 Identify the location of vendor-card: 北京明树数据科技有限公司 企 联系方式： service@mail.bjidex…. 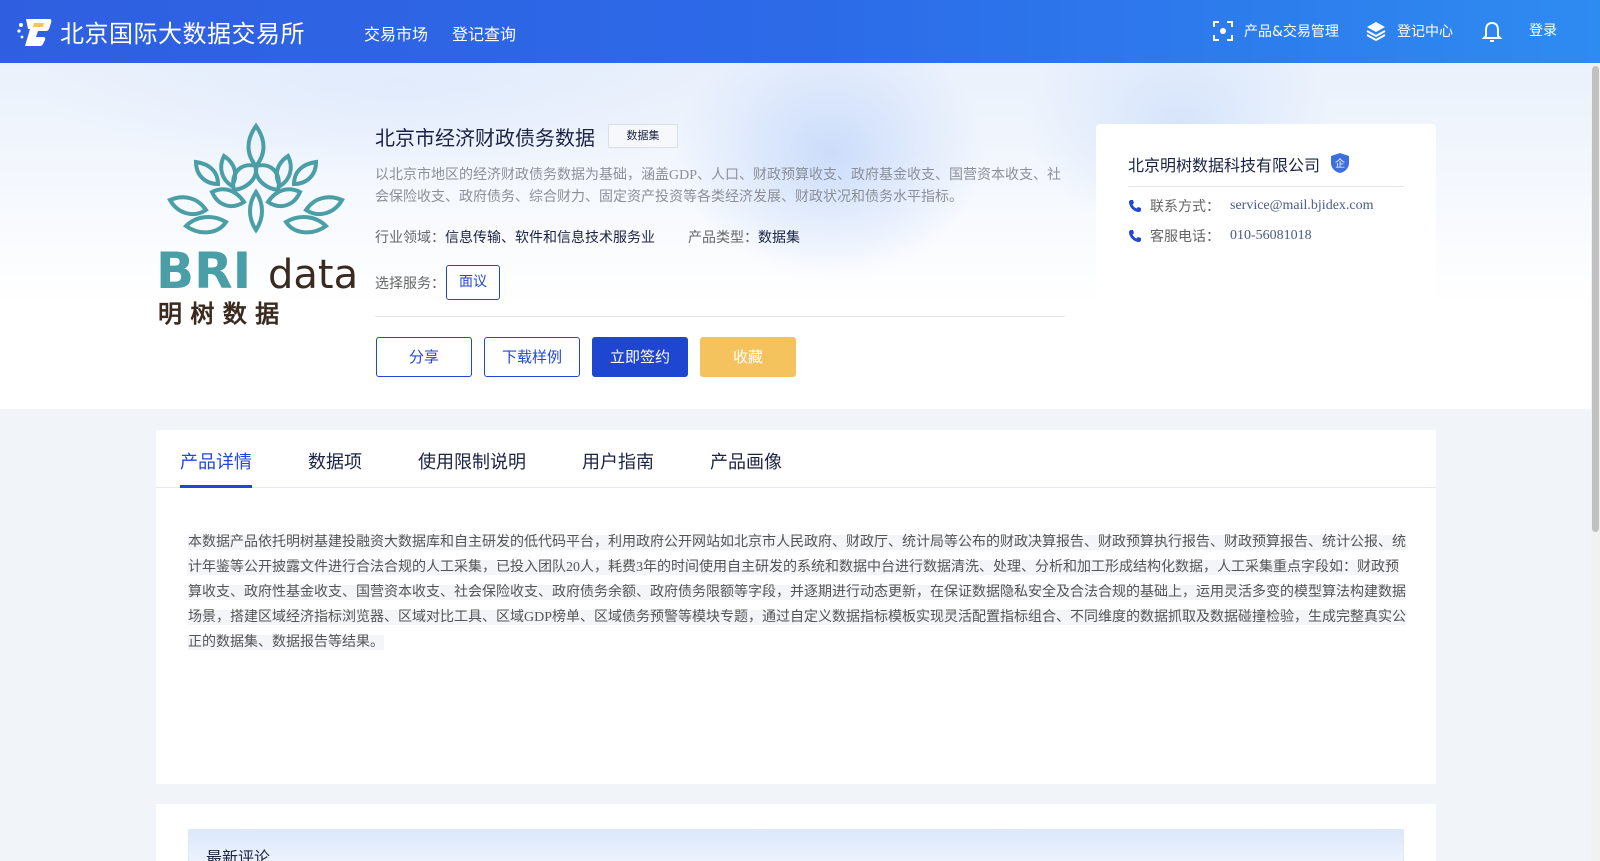
(1266, 233).